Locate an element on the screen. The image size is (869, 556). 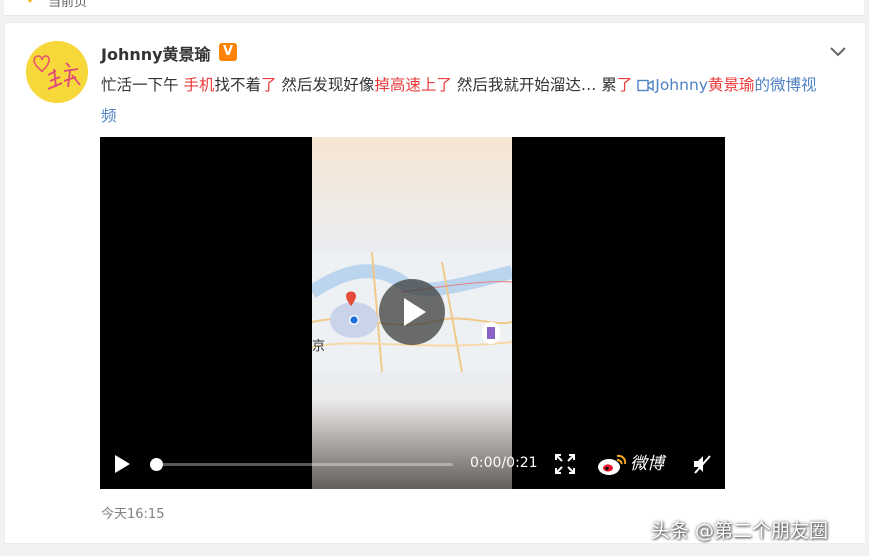
post-text-segment: 然后我就开始溜达… 累 is located at coordinates (534, 85).